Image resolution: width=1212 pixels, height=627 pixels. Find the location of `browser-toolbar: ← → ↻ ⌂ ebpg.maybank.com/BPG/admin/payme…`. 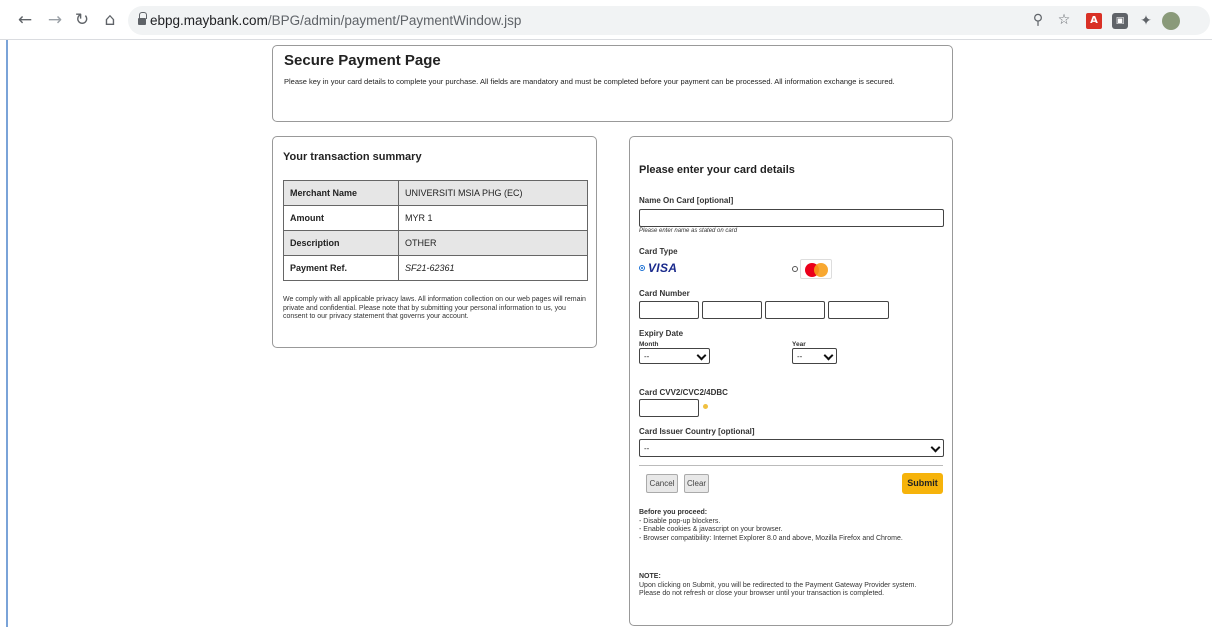

browser-toolbar: ← → ↻ ⌂ ebpg.maybank.com/BPG/admin/payme… is located at coordinates (606, 20).